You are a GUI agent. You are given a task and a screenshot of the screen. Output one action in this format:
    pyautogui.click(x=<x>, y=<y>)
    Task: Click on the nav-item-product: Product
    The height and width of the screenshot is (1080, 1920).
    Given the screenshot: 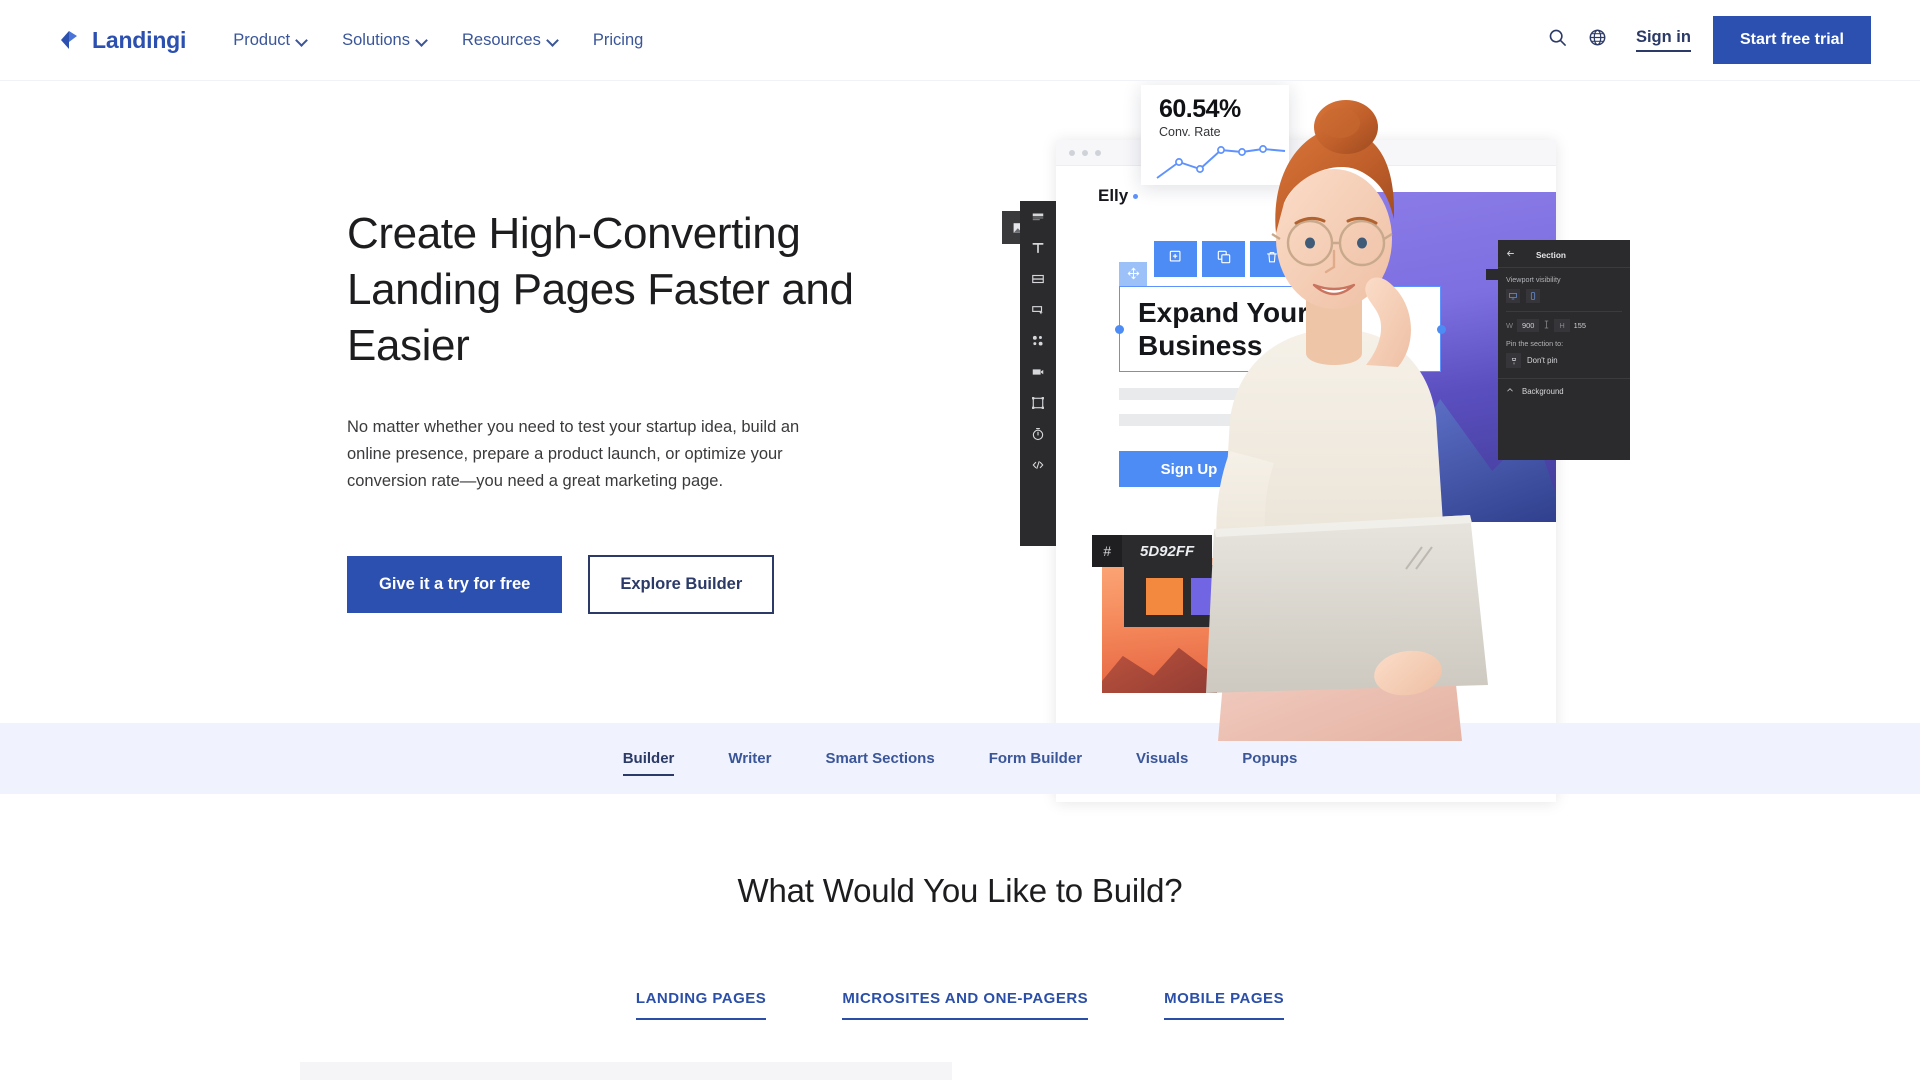 What is the action you would take?
    pyautogui.click(x=279, y=40)
    